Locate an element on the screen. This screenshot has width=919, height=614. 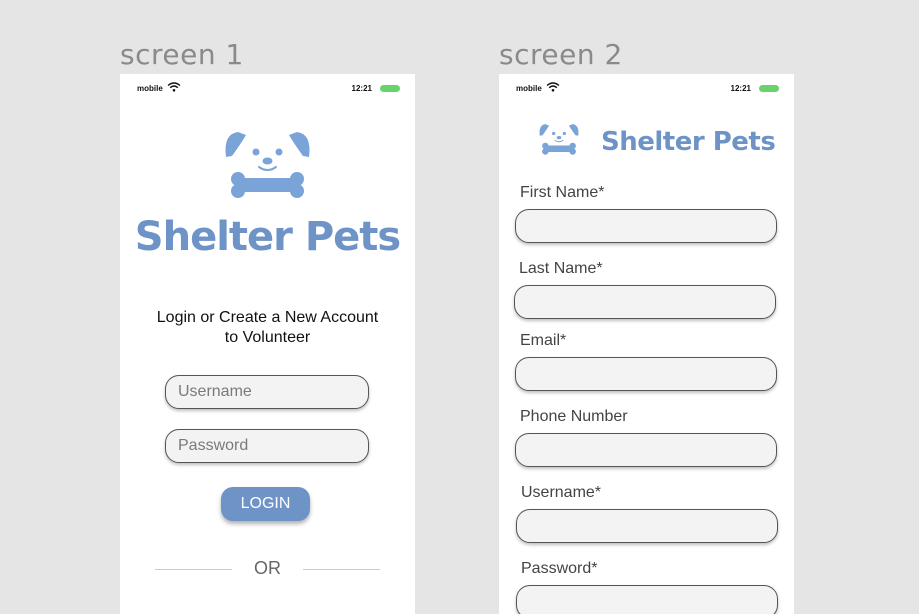
password-input: Password is located at coordinates (267, 446).